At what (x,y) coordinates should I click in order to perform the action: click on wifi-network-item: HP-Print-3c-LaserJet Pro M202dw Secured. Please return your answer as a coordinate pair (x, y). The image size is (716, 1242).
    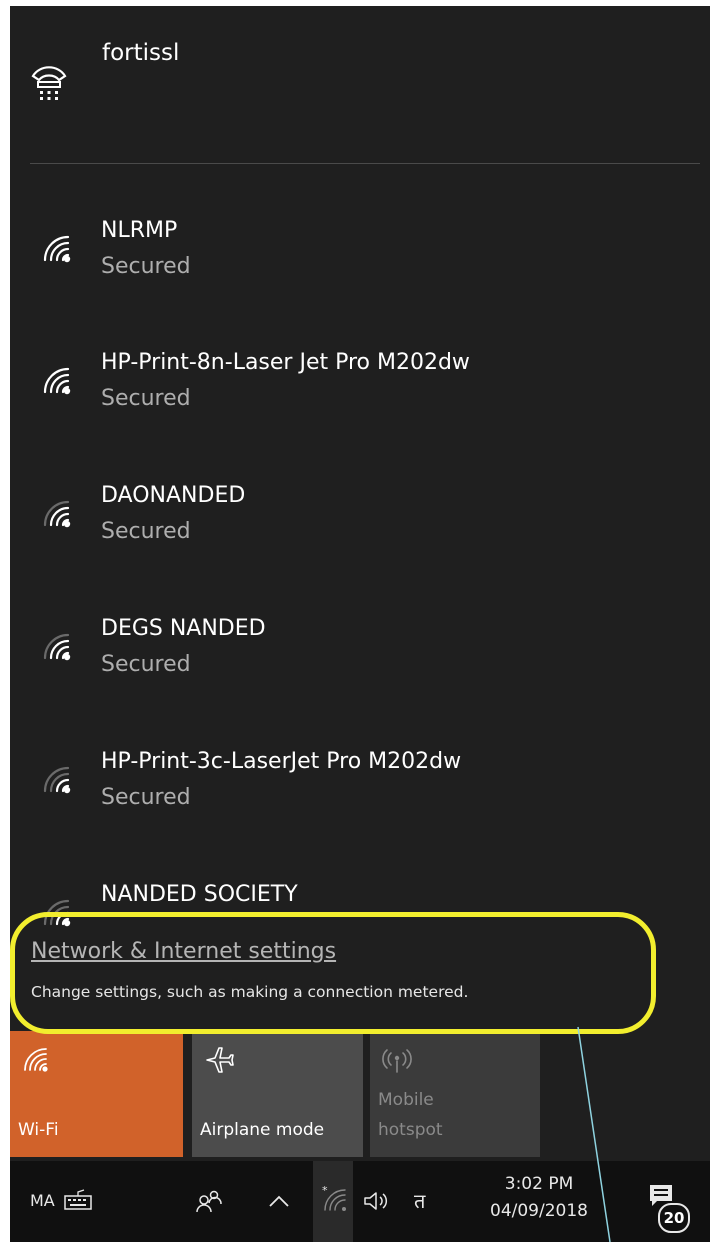
    Looking at the image, I should click on (360, 791).